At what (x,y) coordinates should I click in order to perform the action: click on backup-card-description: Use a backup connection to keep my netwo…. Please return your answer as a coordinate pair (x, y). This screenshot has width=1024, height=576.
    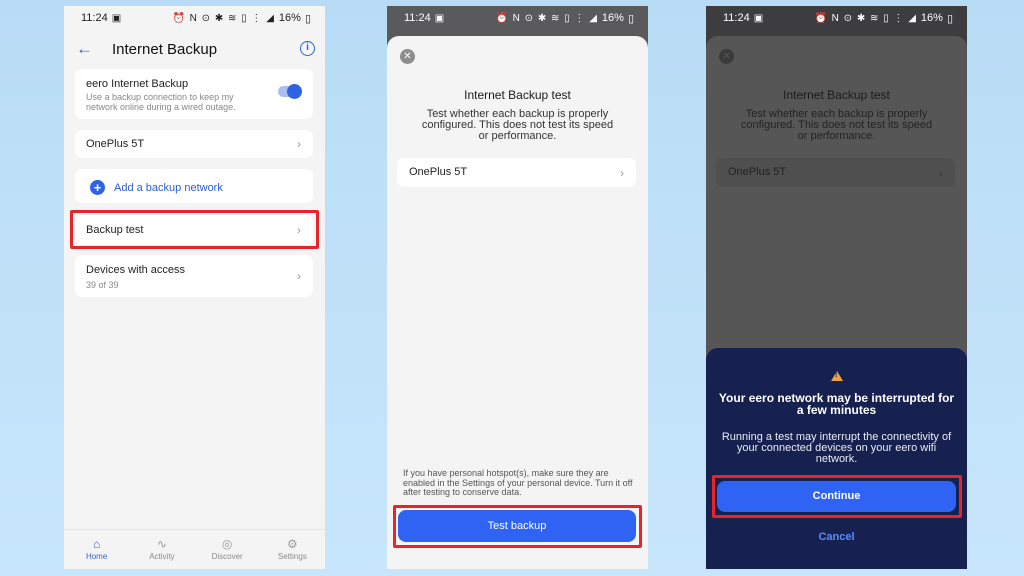
    Looking at the image, I should click on (161, 102).